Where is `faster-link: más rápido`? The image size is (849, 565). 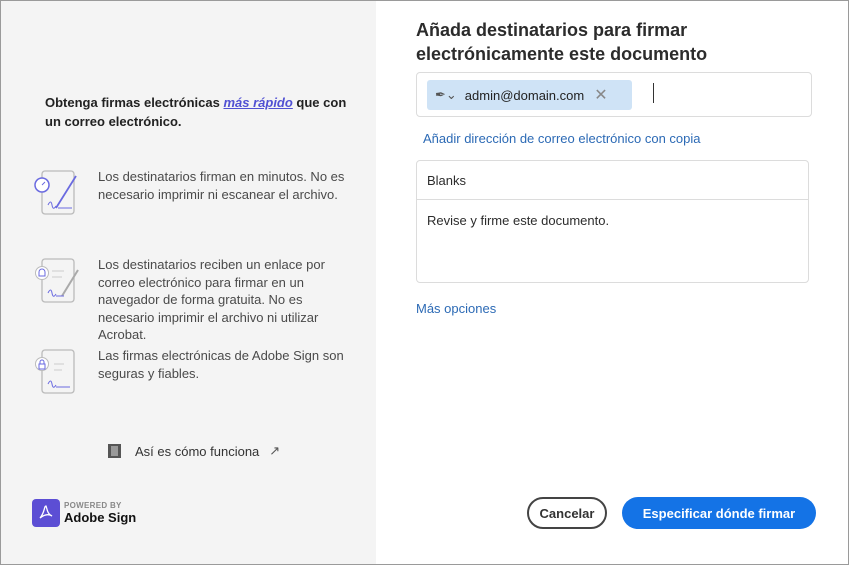
faster-link: más rápido is located at coordinates (257, 102).